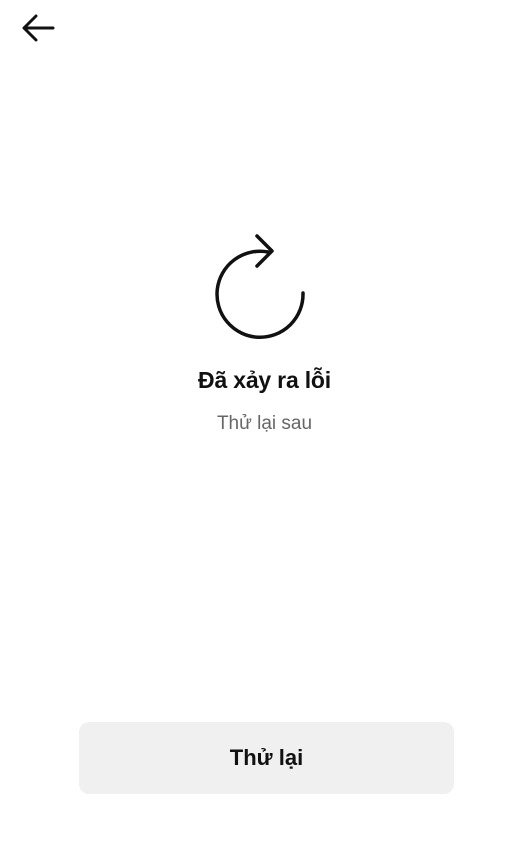 This screenshot has width=529, height=853. Describe the element at coordinates (266, 758) in the screenshot. I see `retry-button: Thử lại` at that location.